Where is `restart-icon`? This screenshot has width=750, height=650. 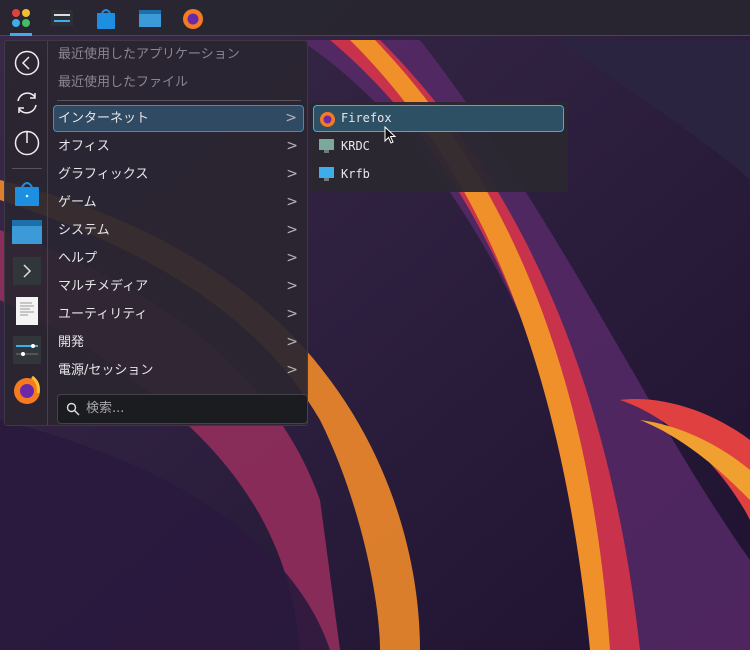
restart-icon is located at coordinates (27, 103).